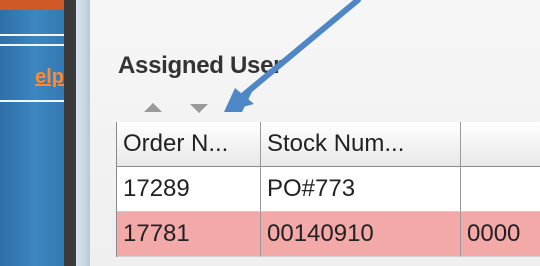 This screenshot has width=540, height=266. I want to click on table-cell: 17781, so click(189, 234).